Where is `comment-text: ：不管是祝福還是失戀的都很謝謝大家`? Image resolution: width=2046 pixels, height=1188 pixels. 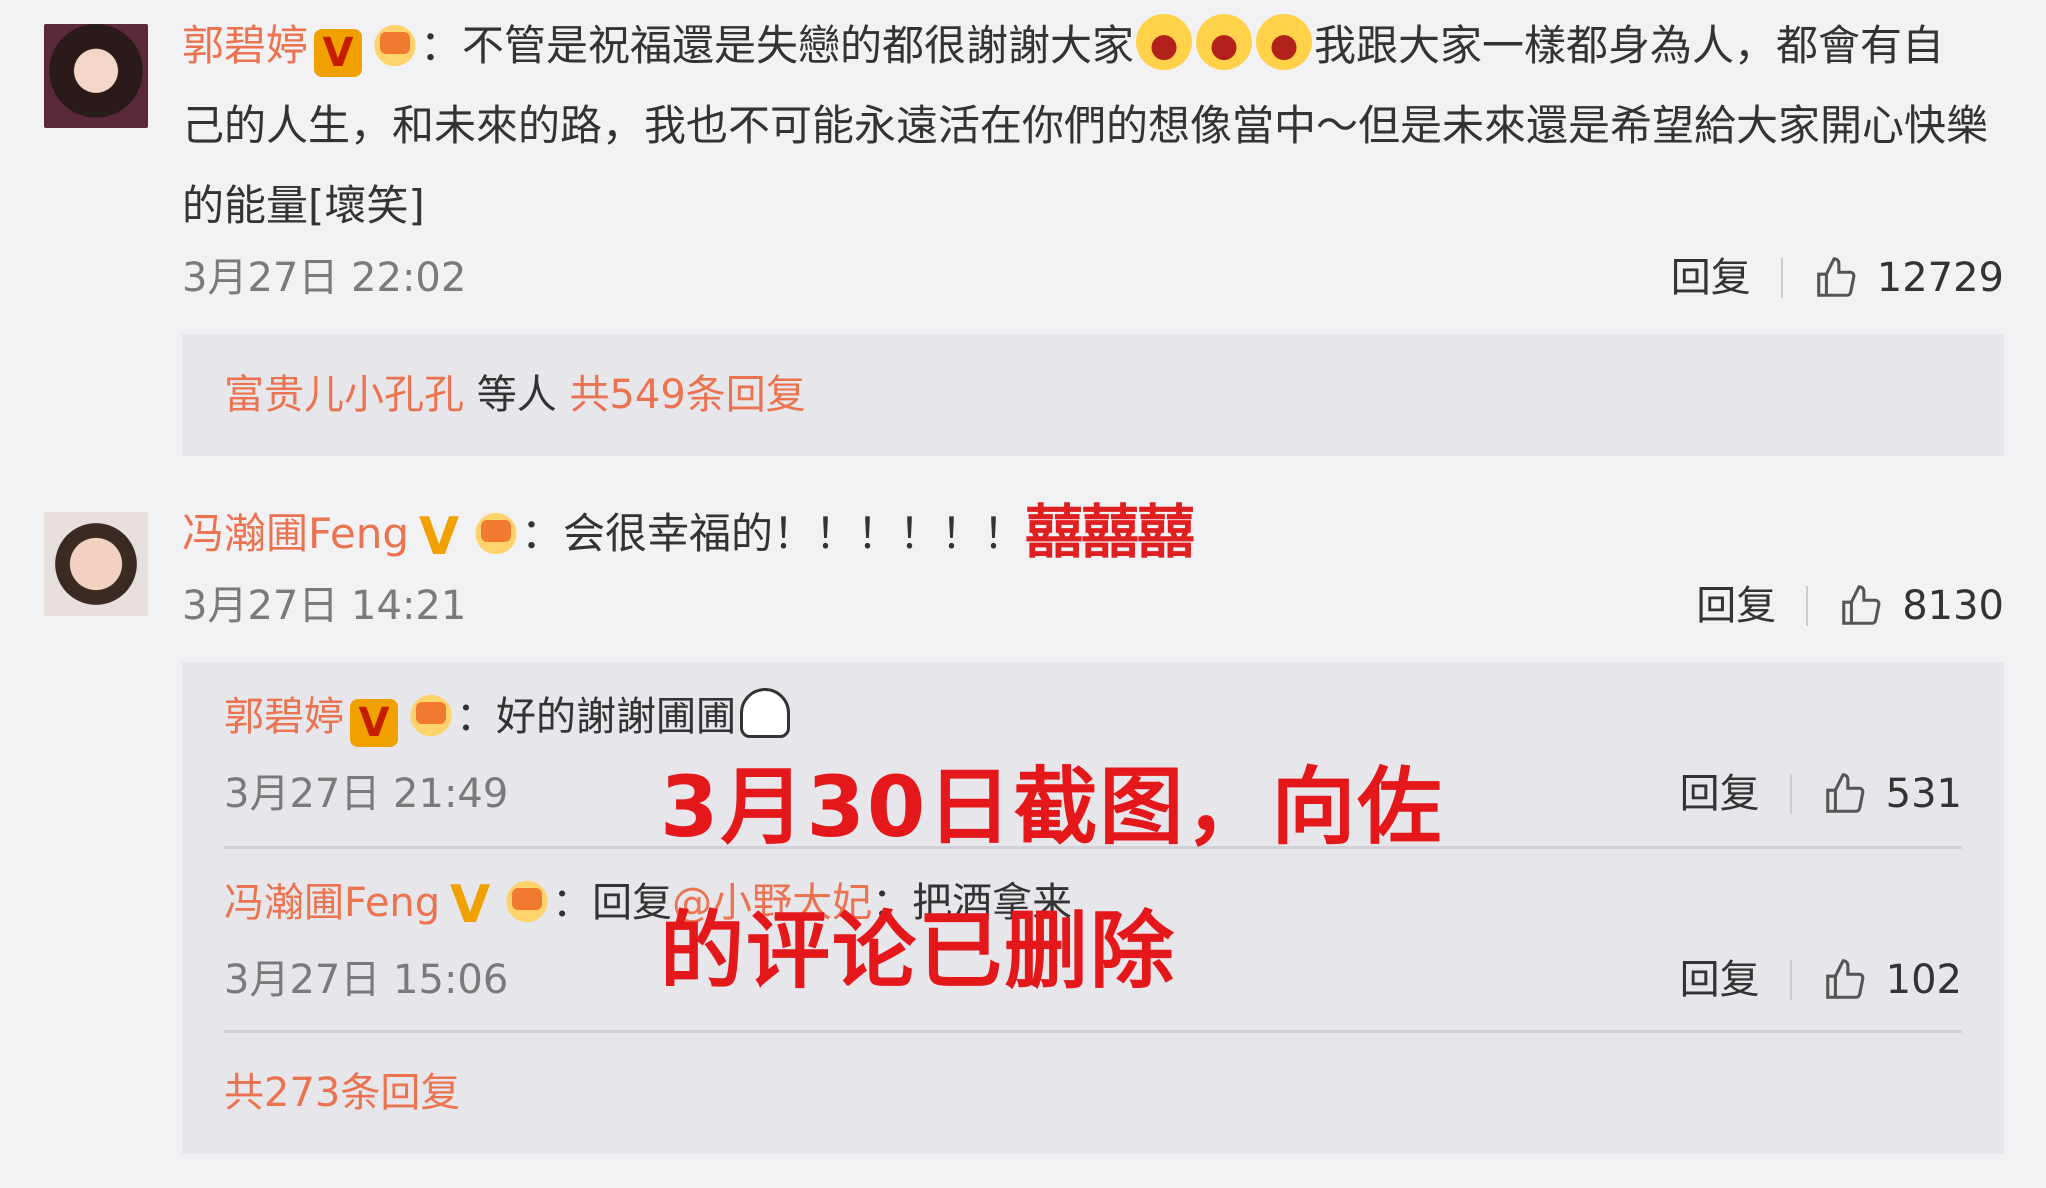
comment-text: ：不管是祝福還是失戀的都很謝謝大家 is located at coordinates (777, 45).